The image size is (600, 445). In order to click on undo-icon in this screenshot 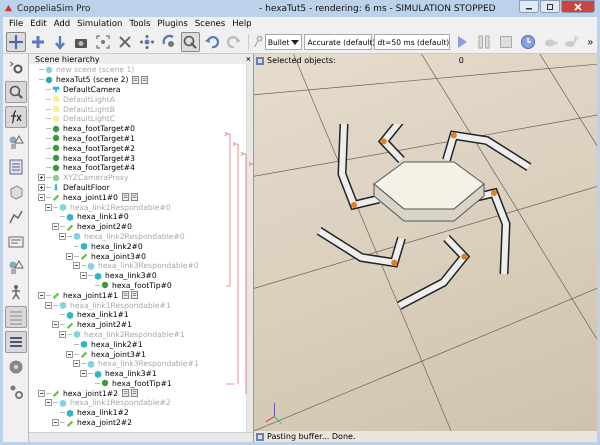, I will do `click(212, 42)`.